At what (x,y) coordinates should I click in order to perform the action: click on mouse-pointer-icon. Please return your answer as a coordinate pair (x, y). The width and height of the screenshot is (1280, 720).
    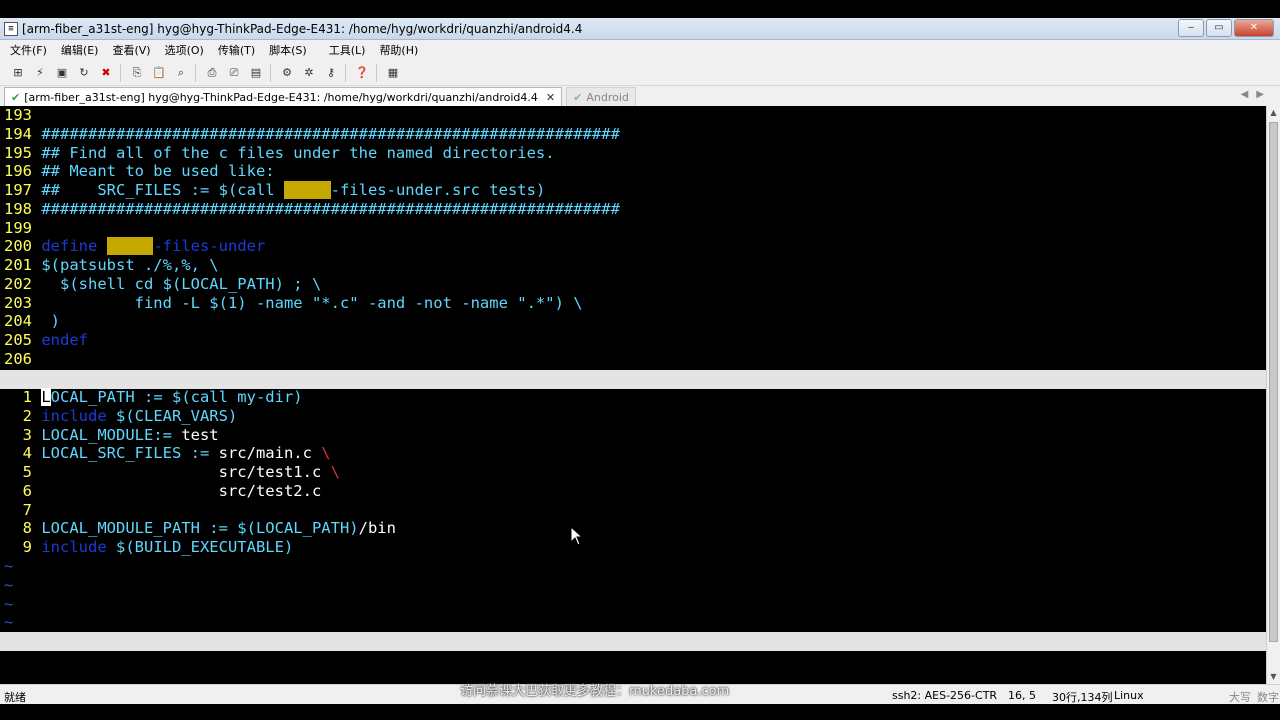
    Looking at the image, I should click on (577, 536).